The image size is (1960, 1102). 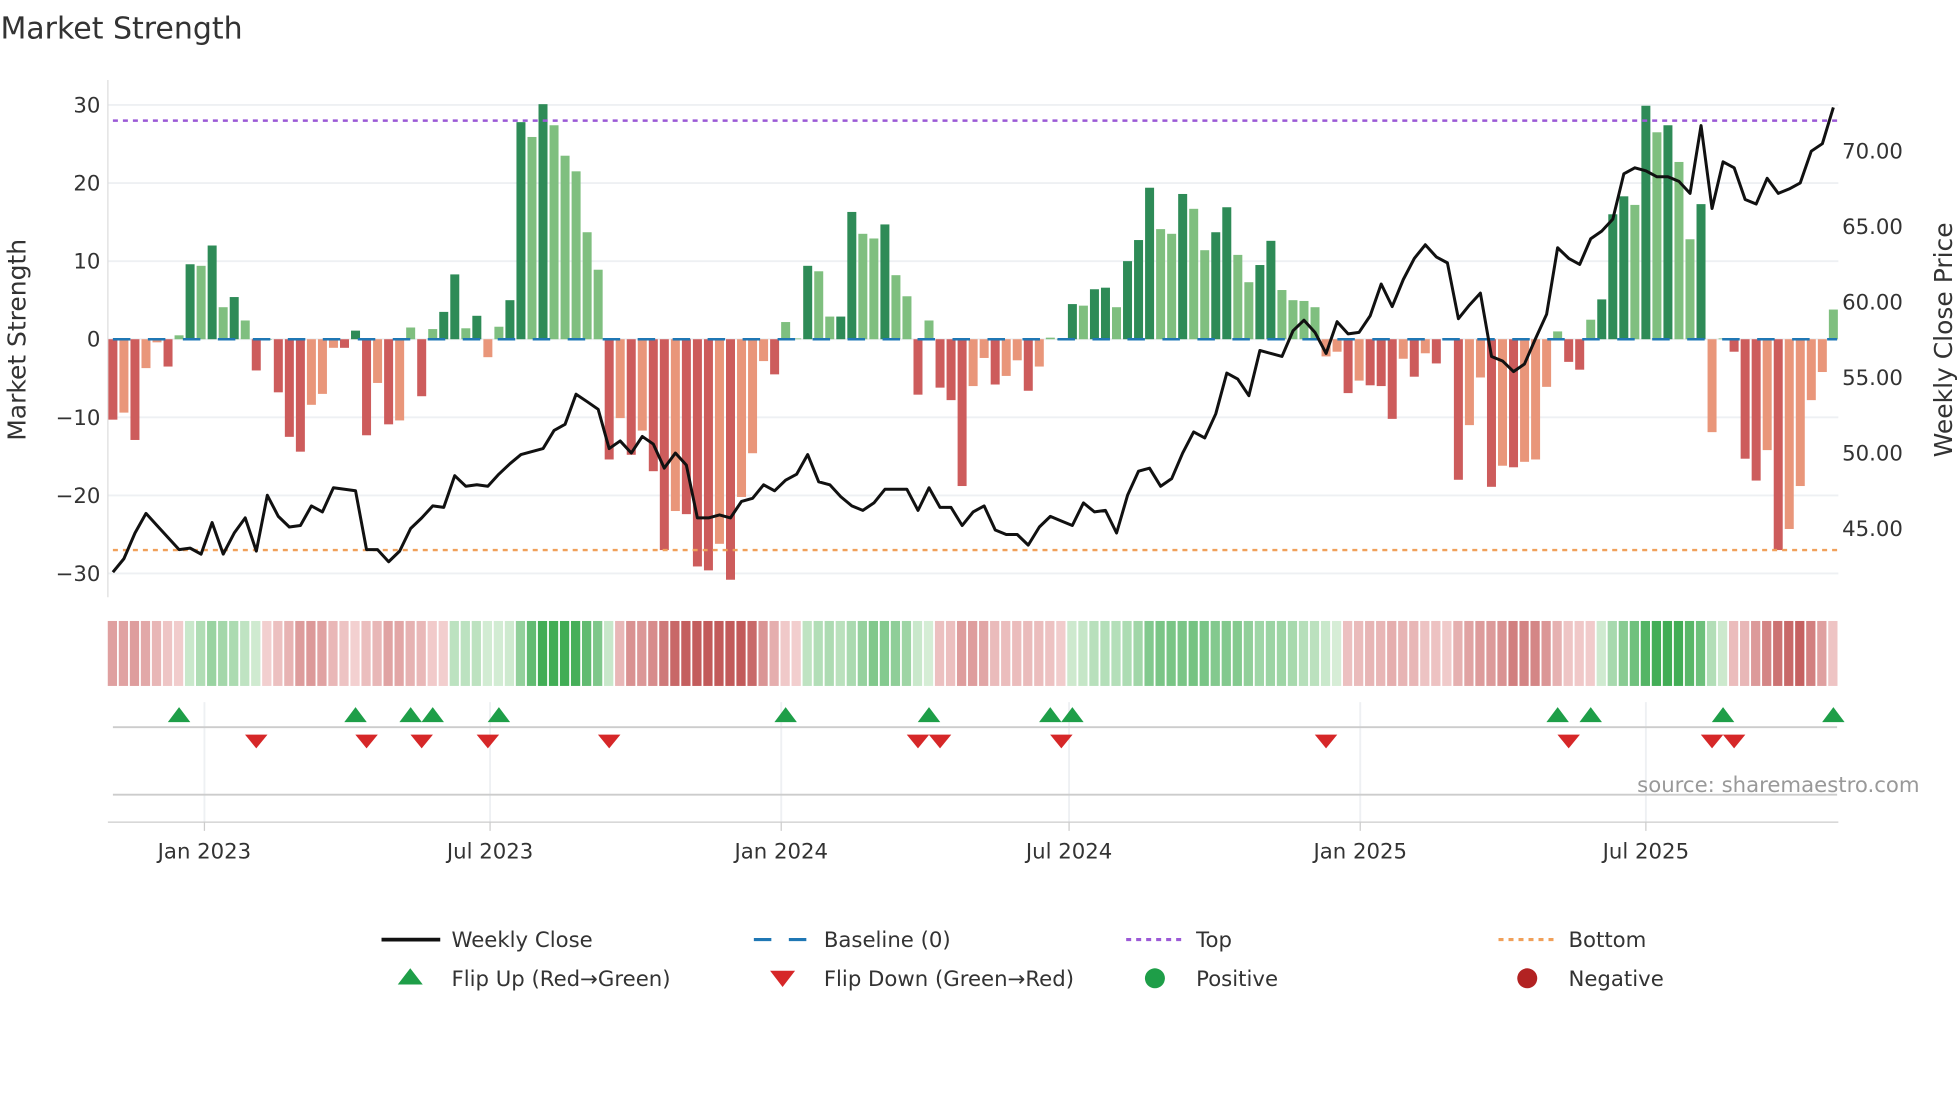 I want to click on y2-tick-label: 70.00, so click(x=1872, y=152).